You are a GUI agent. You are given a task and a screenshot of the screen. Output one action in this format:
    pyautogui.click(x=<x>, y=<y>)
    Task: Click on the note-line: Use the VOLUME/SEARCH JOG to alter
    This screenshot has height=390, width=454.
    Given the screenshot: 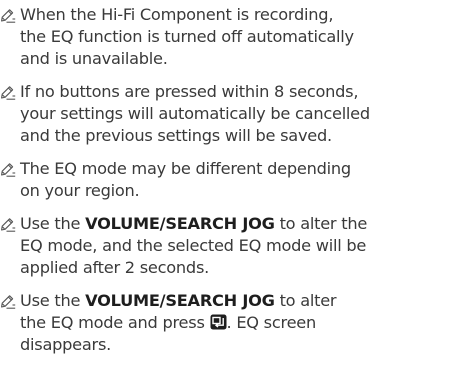 What is the action you would take?
    pyautogui.click(x=236, y=301)
    